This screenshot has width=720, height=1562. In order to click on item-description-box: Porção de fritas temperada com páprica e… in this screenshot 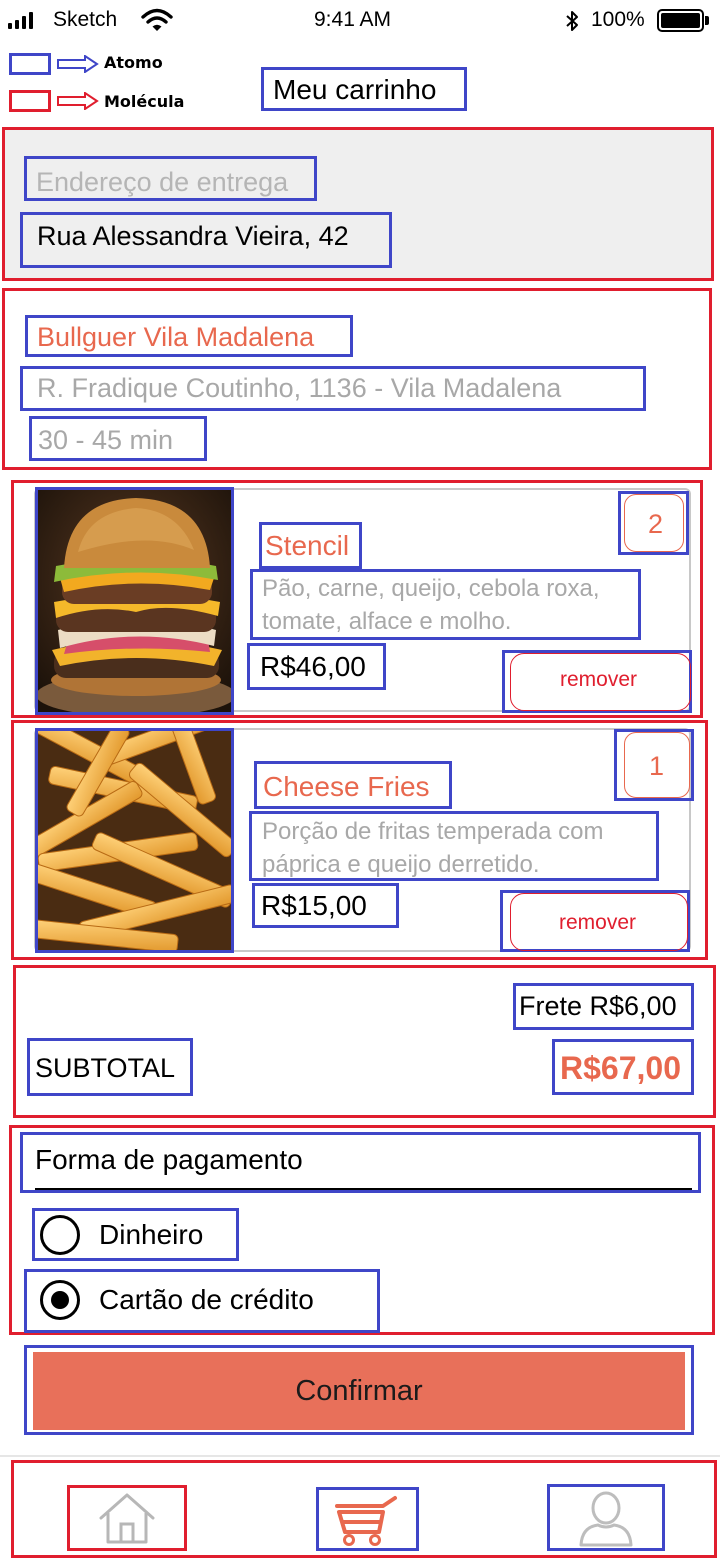, I will do `click(454, 846)`.